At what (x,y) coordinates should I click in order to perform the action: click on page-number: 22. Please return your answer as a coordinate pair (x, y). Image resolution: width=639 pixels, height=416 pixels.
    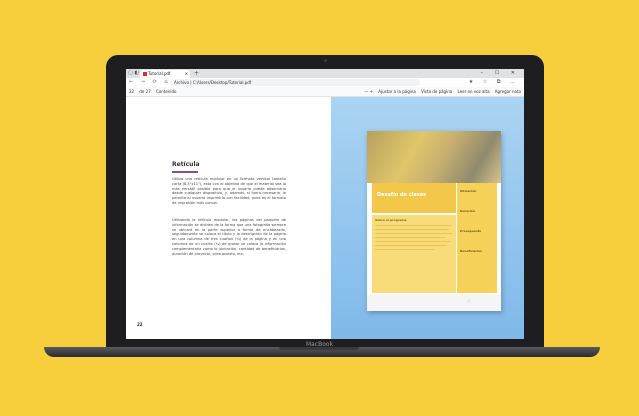
    Looking at the image, I should click on (140, 324).